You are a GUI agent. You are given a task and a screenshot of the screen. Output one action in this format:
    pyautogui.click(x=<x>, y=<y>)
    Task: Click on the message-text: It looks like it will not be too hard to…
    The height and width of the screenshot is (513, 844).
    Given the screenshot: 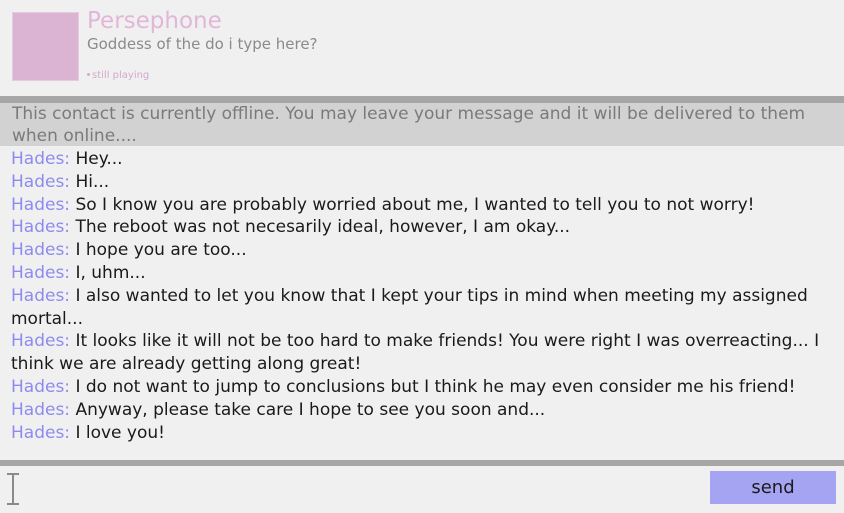 What is the action you would take?
    pyautogui.click(x=415, y=353)
    